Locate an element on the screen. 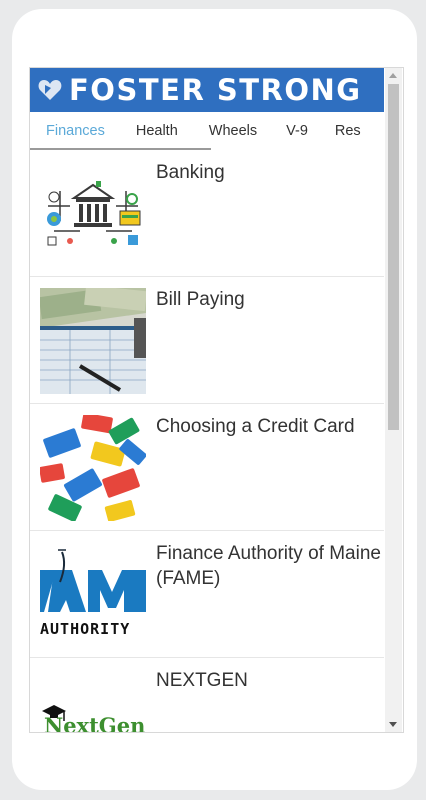 The height and width of the screenshot is (800, 426). list-item: Choosing a Credit Card is located at coordinates (207, 466).